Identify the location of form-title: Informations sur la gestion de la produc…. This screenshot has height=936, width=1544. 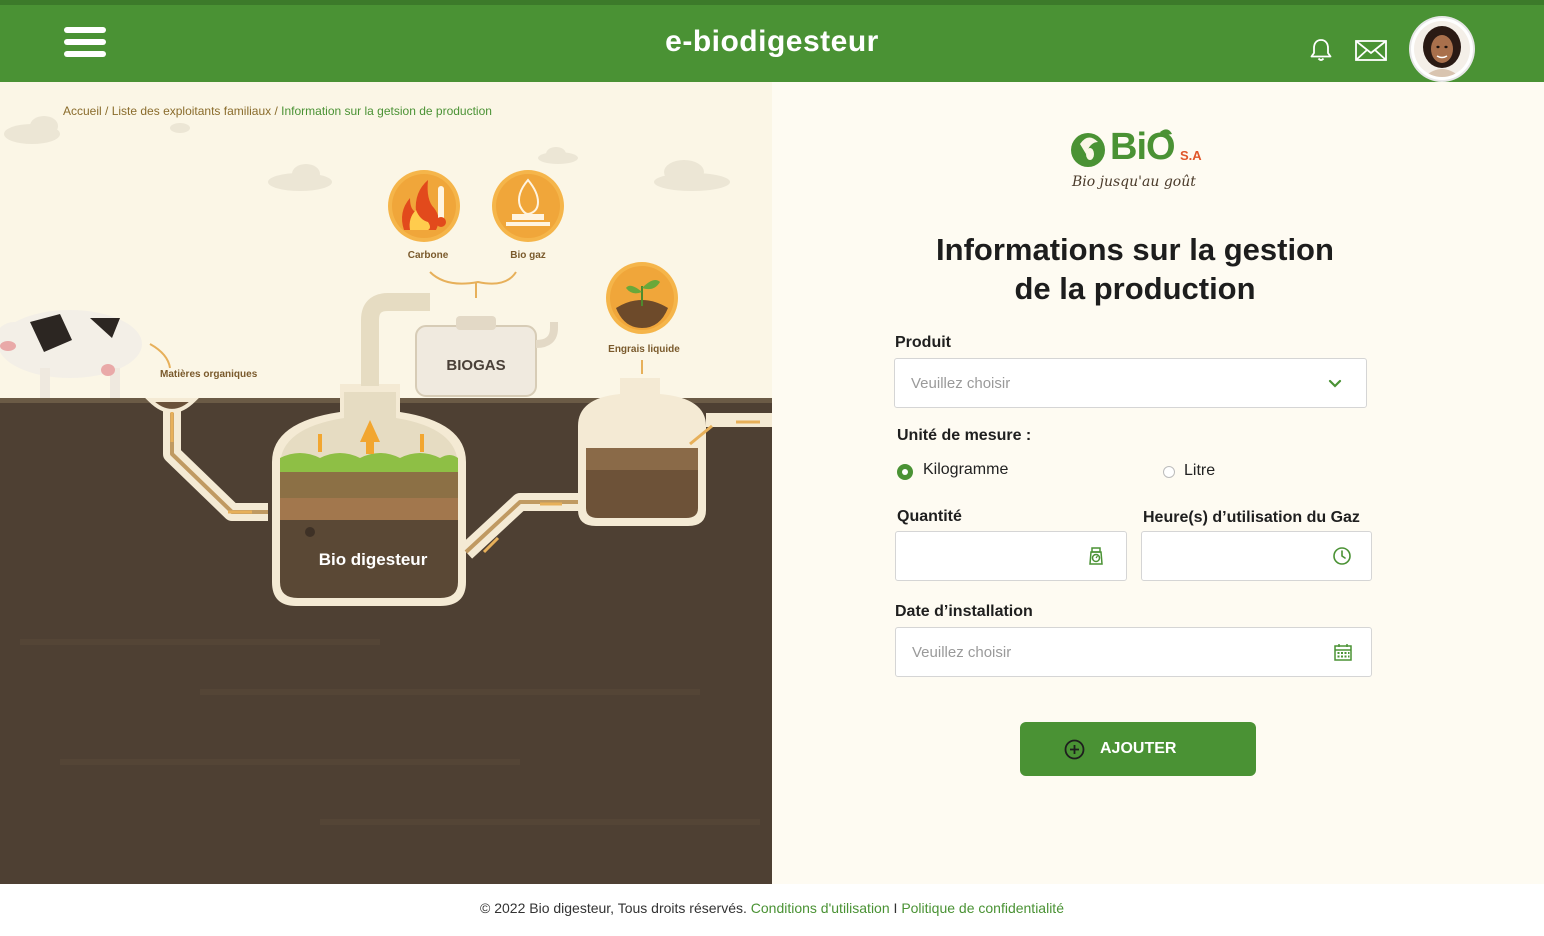
(1135, 269).